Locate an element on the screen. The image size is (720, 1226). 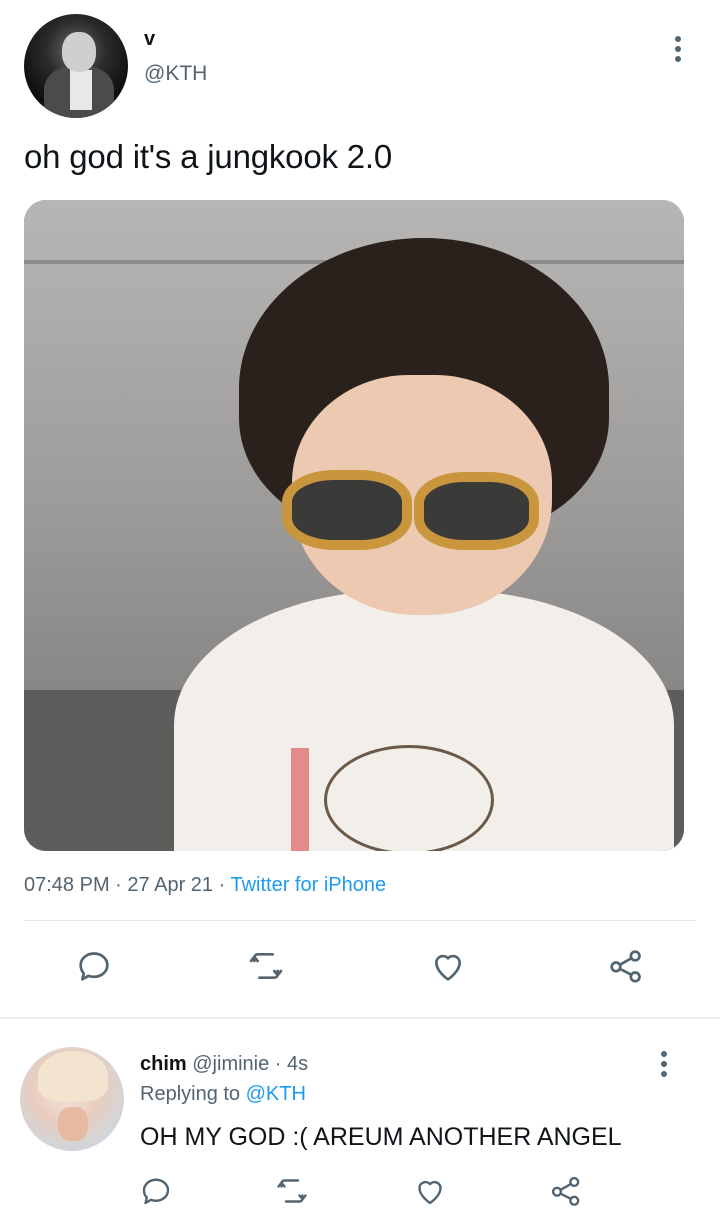
reply-author-name: chim is located at coordinates (163, 1064).